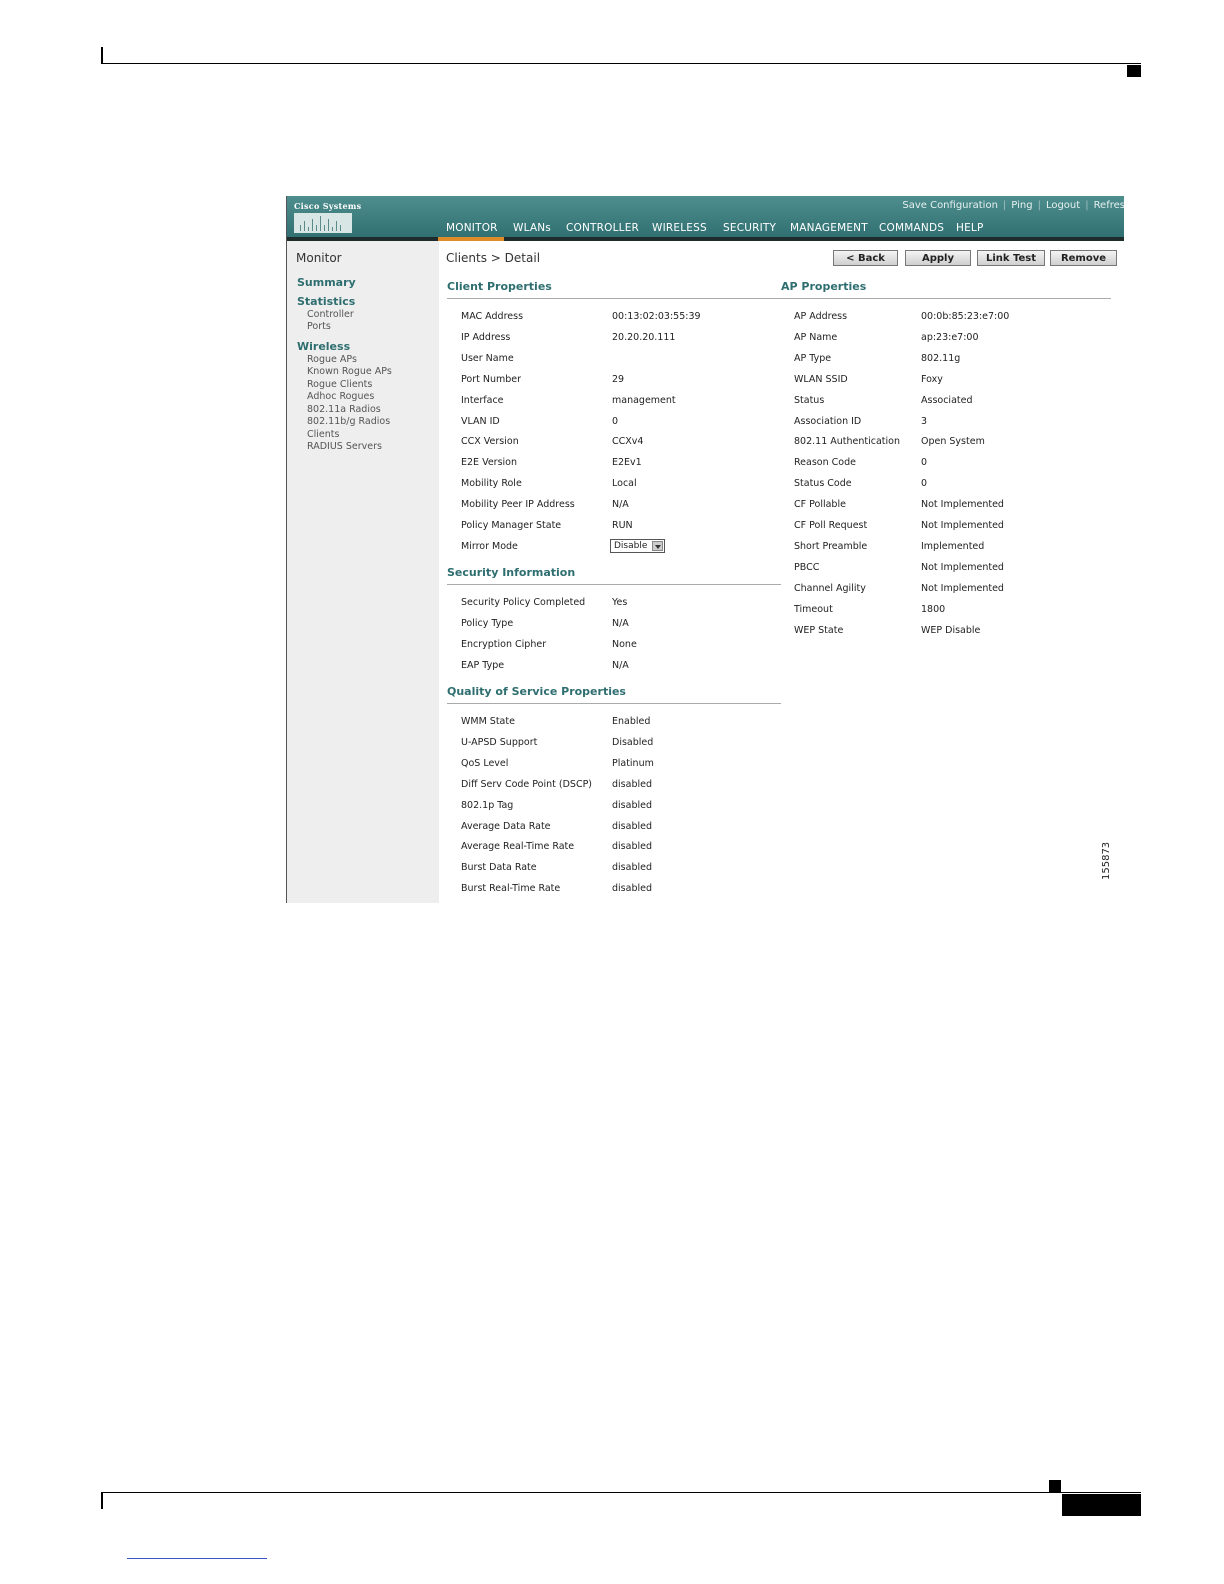 This screenshot has width=1224, height=1584. I want to click on row-label: AP Name, so click(816, 337).